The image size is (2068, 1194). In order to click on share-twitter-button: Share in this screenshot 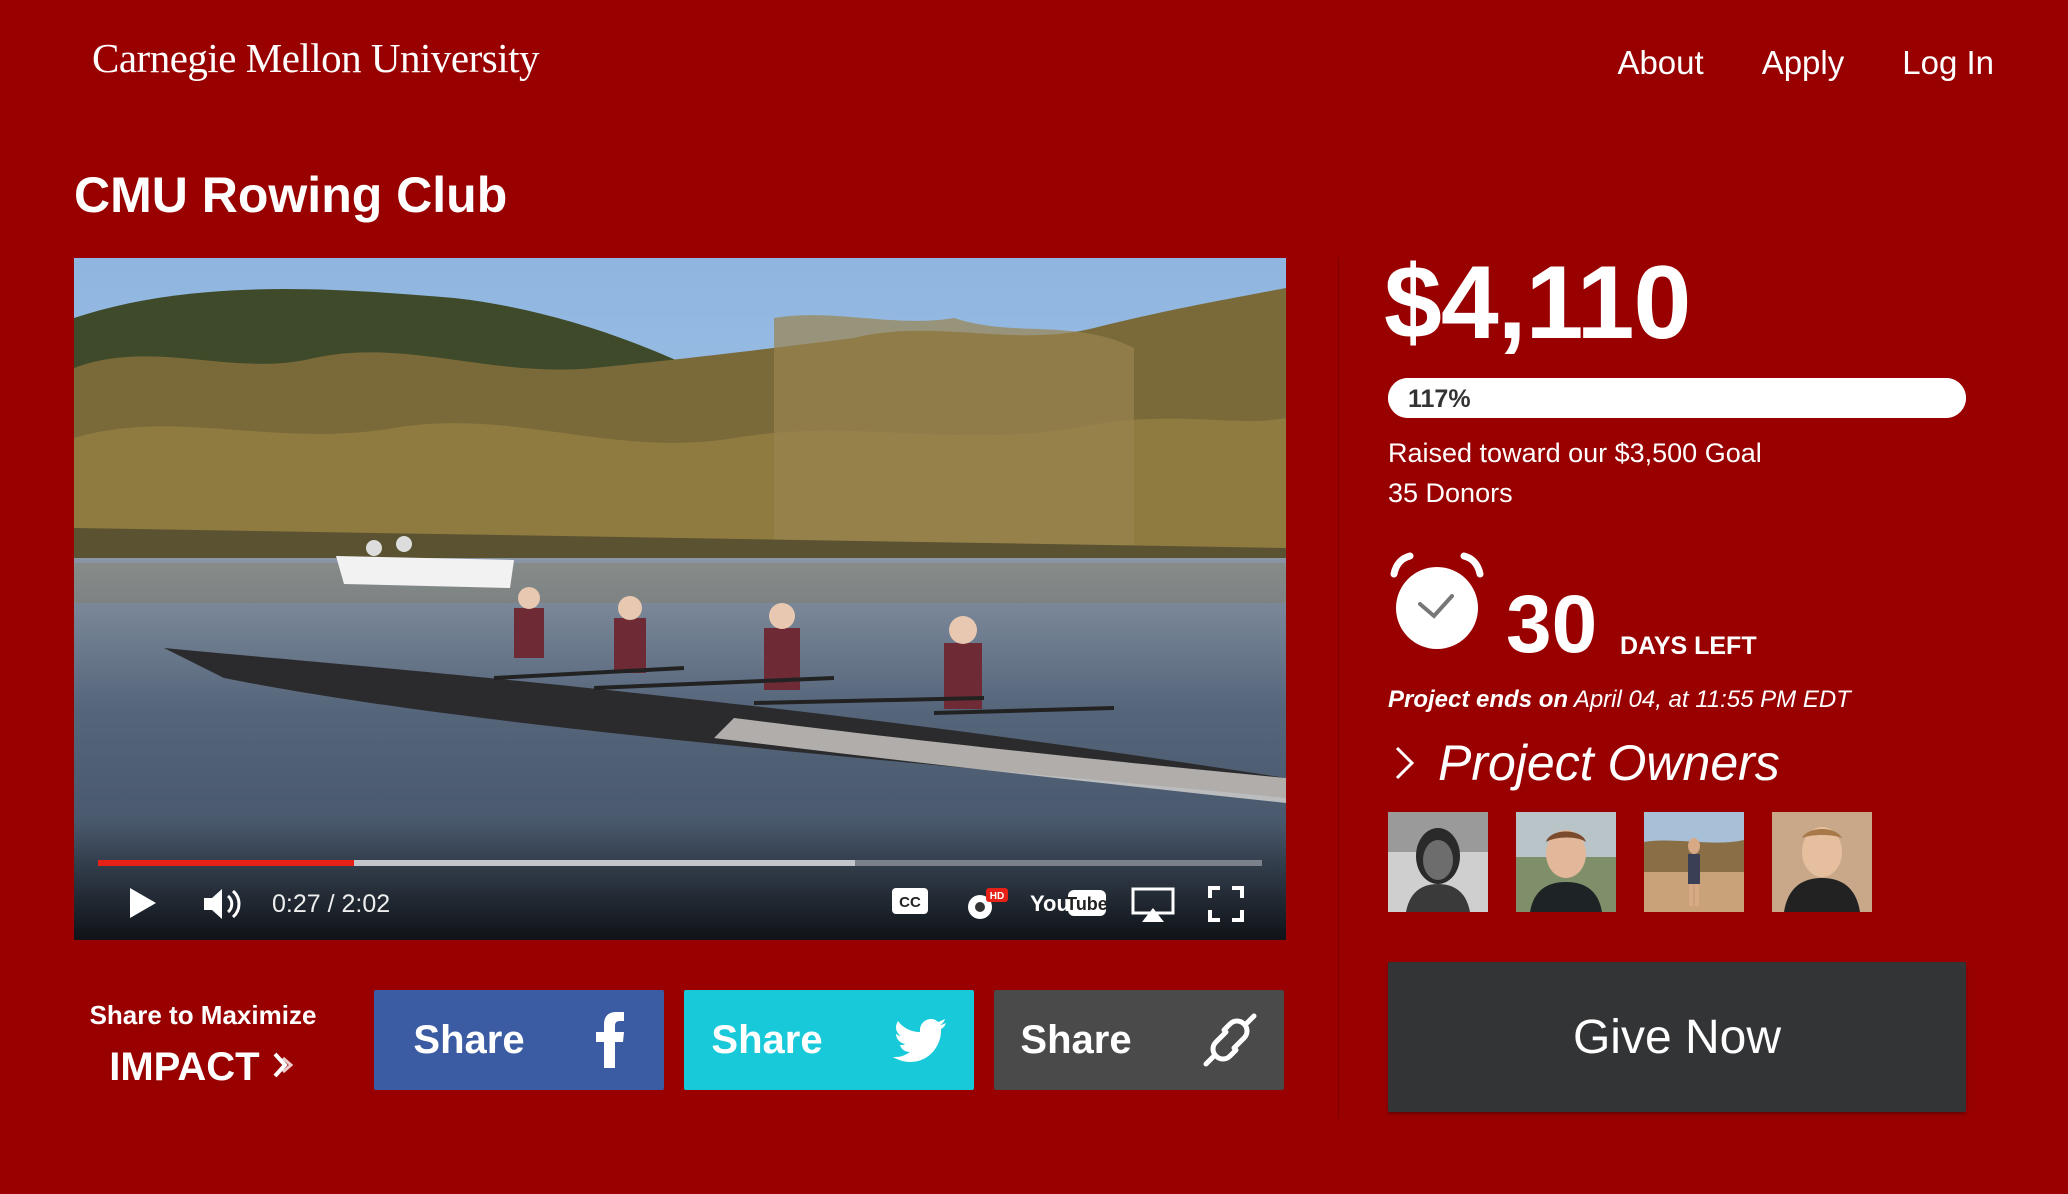, I will do `click(829, 1040)`.